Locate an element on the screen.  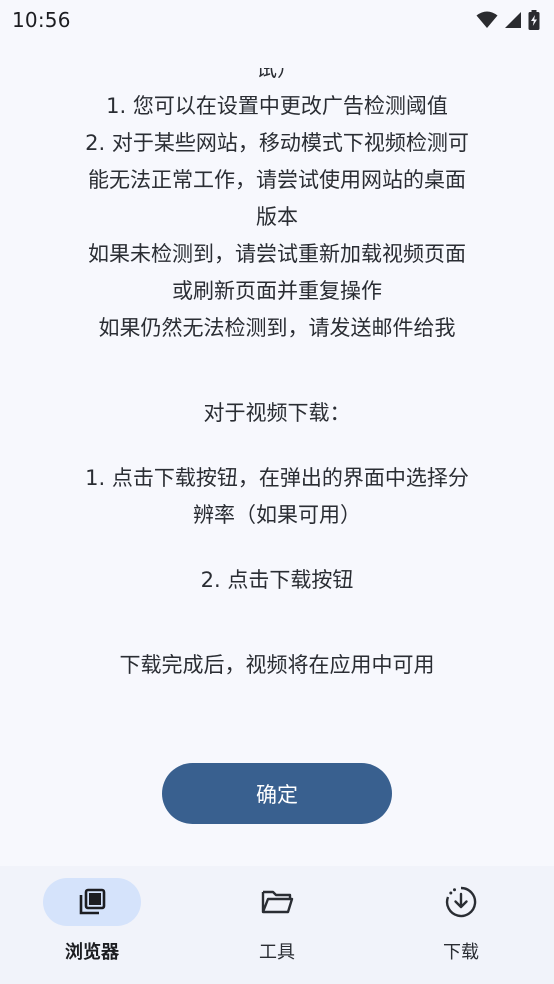
download-circle-icon is located at coordinates (461, 902).